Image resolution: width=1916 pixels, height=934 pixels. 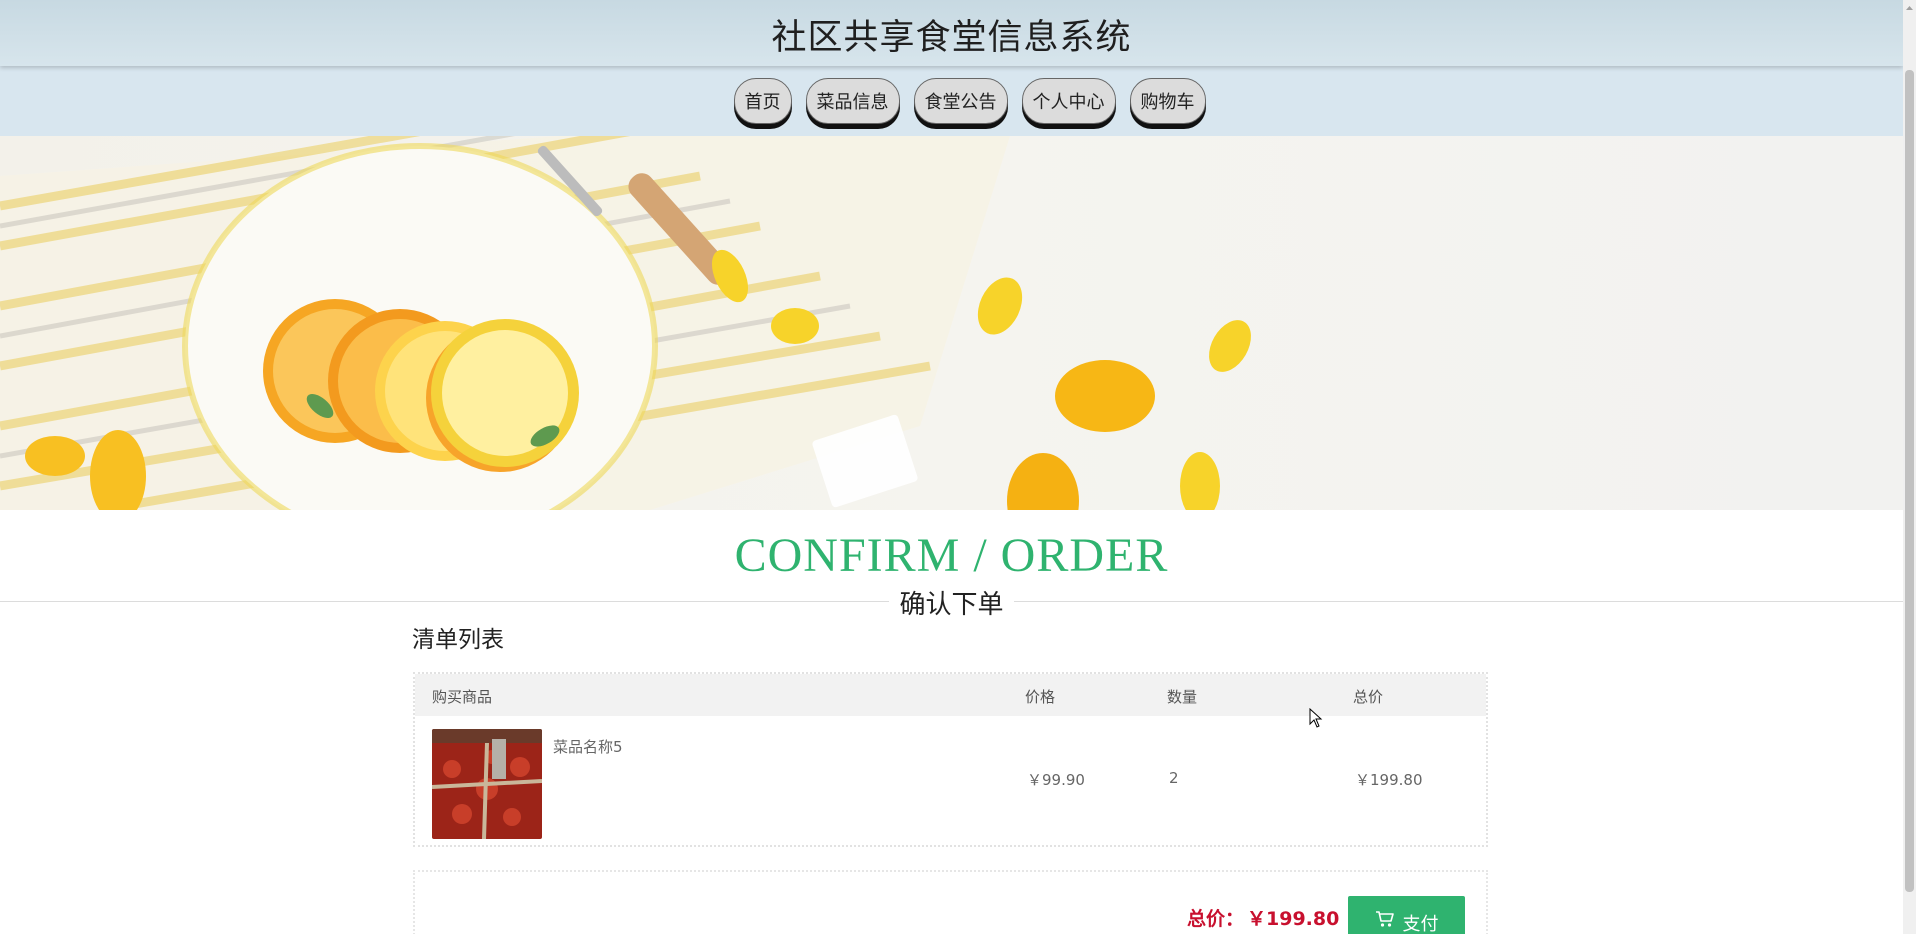 I want to click on section-heading-cn-text: 确认下单, so click(x=951, y=605).